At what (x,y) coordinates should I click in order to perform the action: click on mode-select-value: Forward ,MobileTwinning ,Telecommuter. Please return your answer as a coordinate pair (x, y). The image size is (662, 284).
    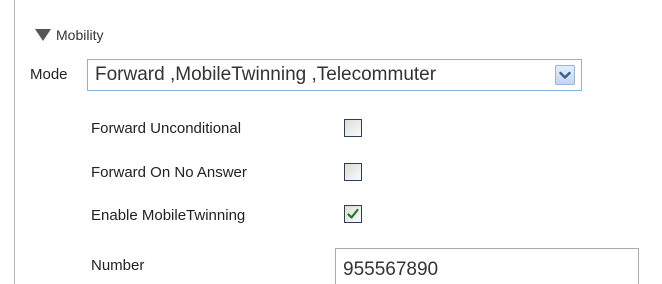
    Looking at the image, I should click on (321, 75).